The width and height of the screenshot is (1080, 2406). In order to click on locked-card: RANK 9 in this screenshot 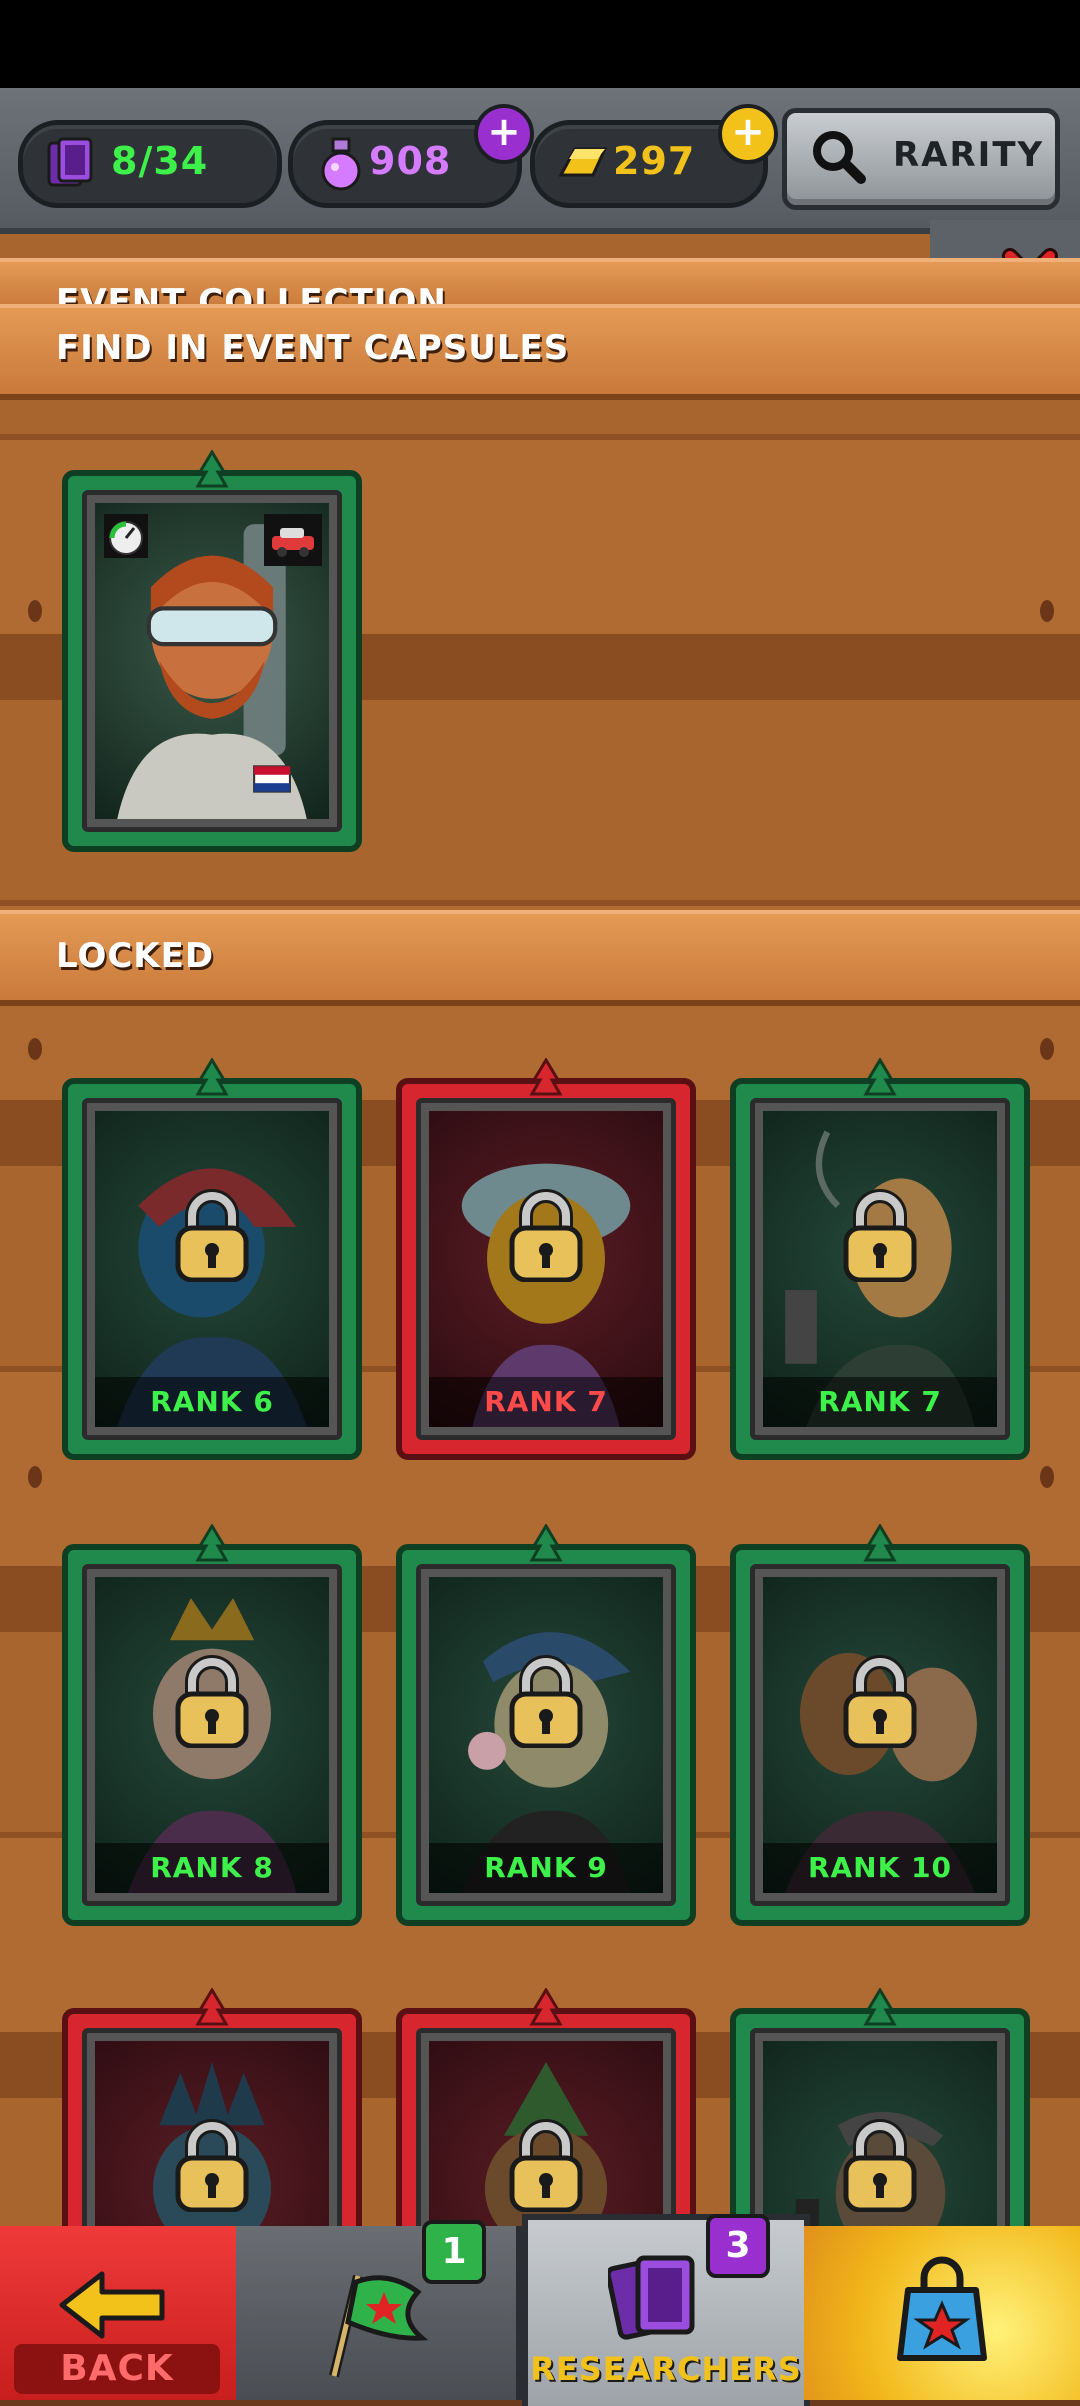, I will do `click(546, 1725)`.